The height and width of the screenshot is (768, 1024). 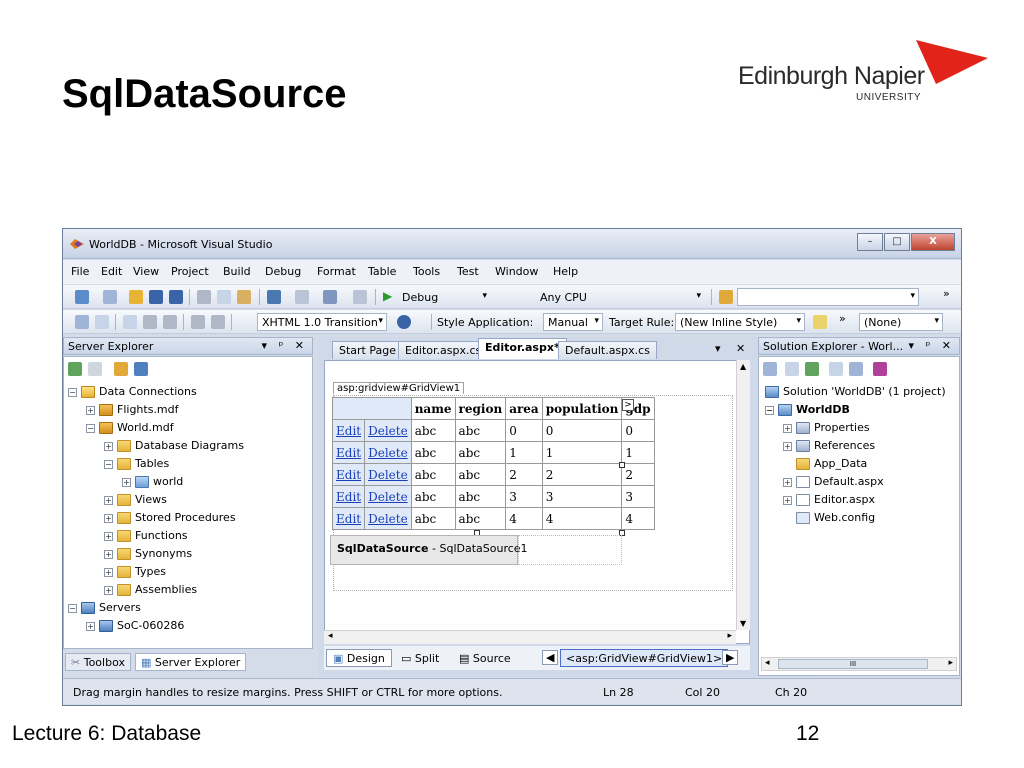 I want to click on tree-node: + Editor.aspx, so click(x=829, y=502).